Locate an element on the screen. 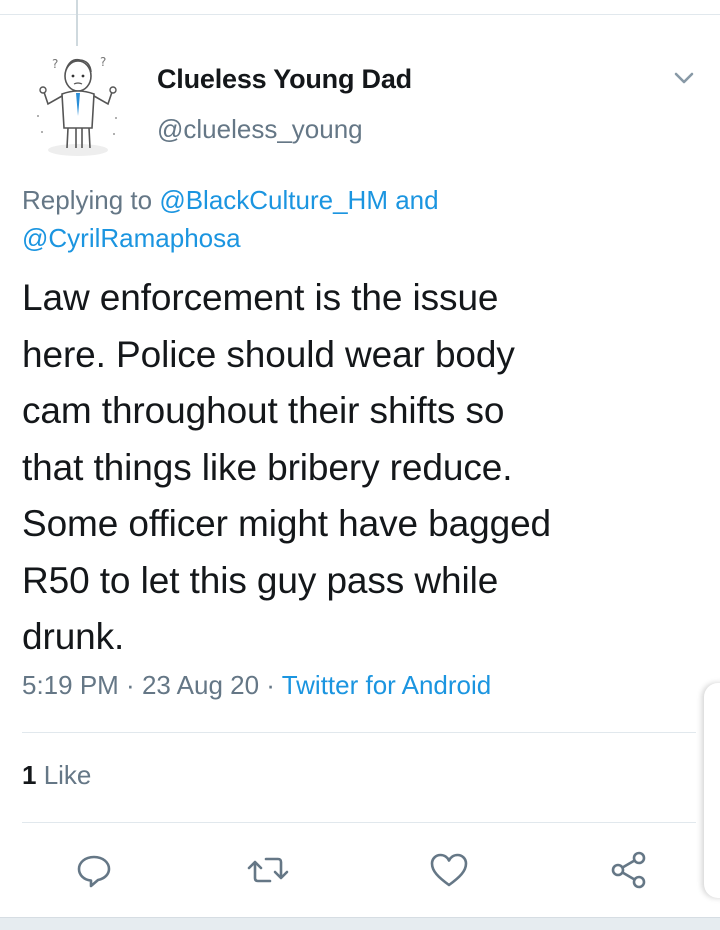 The height and width of the screenshot is (930, 720). bottom-divider-bar is located at coordinates (360, 923).